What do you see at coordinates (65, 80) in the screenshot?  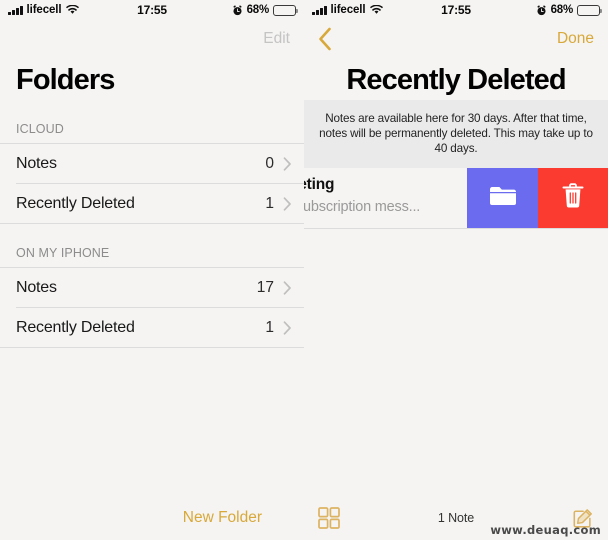 I see `page-title-folders: Folders` at bounding box center [65, 80].